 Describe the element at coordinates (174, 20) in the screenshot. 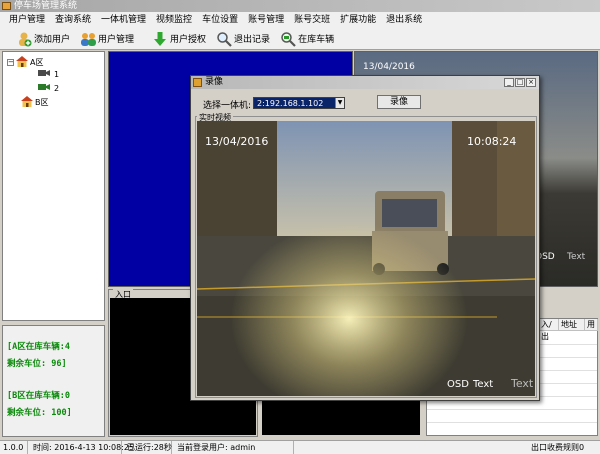

I see `menu-video-monitor: 视频监控` at that location.